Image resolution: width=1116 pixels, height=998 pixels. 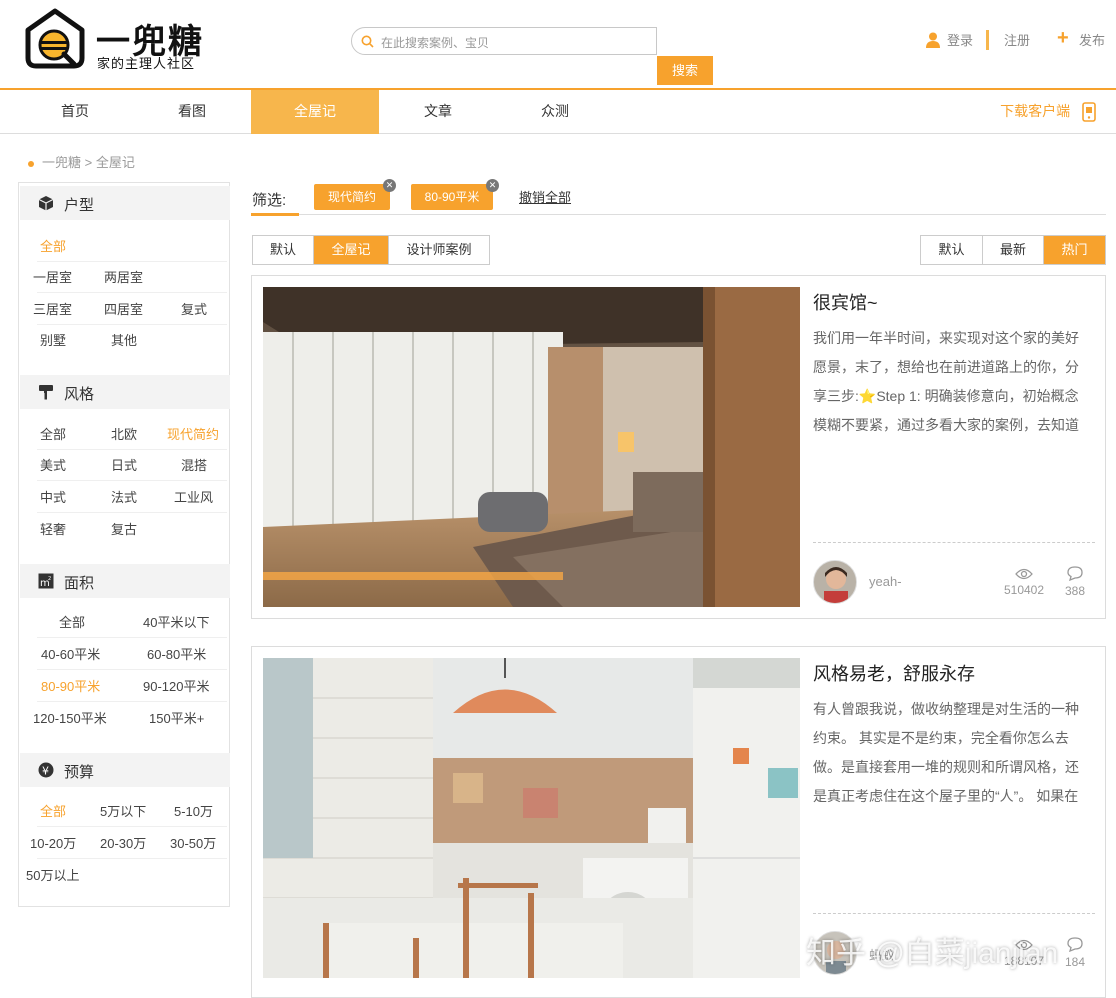 I want to click on sort-latest: 最新, so click(x=1013, y=250).